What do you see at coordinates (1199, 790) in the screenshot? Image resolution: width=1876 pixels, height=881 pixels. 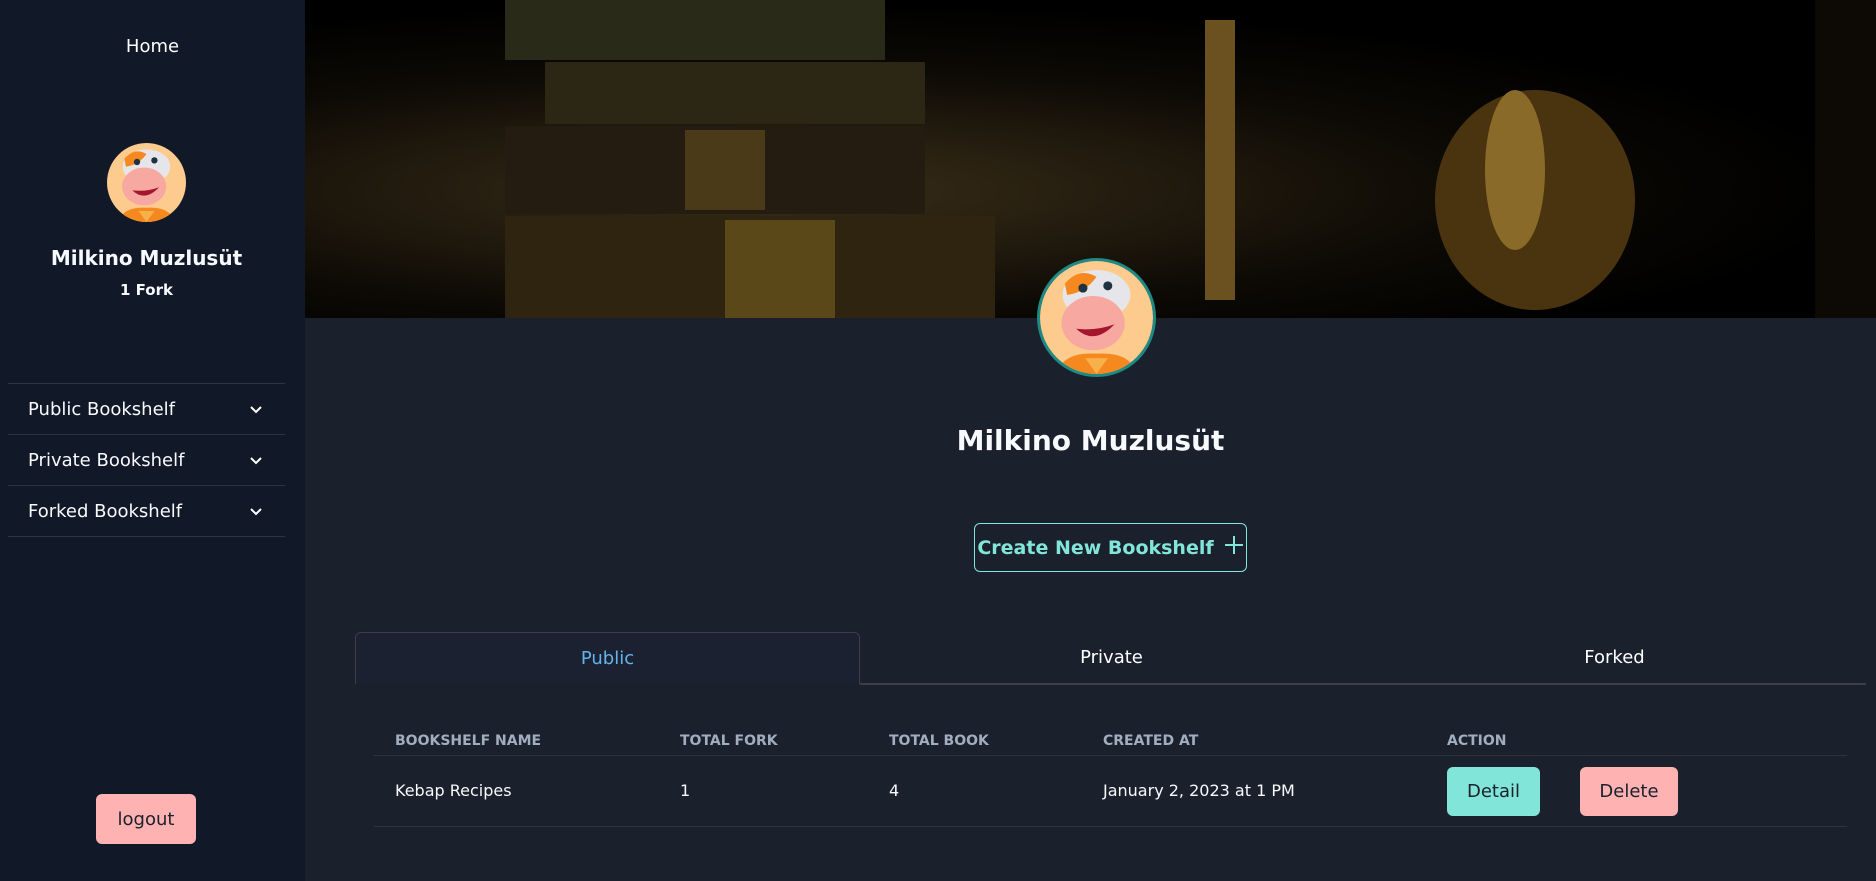 I see `cell-created: January 2, 2023 at 1 PM` at bounding box center [1199, 790].